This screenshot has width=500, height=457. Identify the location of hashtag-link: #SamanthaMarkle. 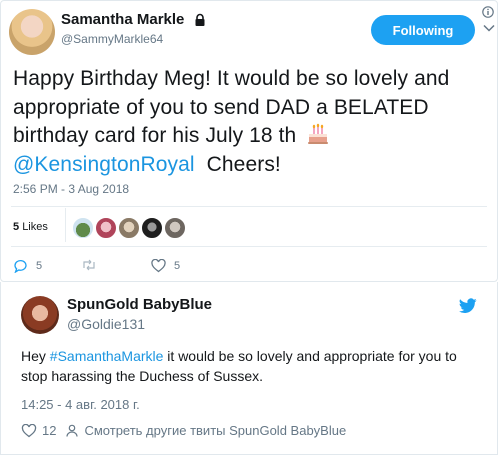
(107, 356).